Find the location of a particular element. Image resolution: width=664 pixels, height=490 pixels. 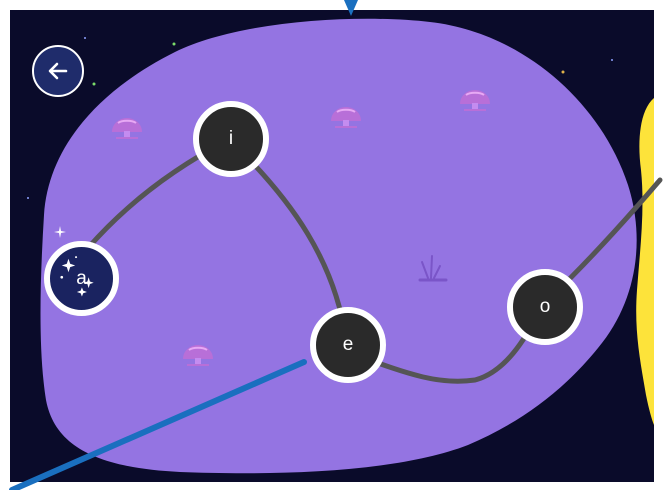

node-label: o is located at coordinates (545, 306).